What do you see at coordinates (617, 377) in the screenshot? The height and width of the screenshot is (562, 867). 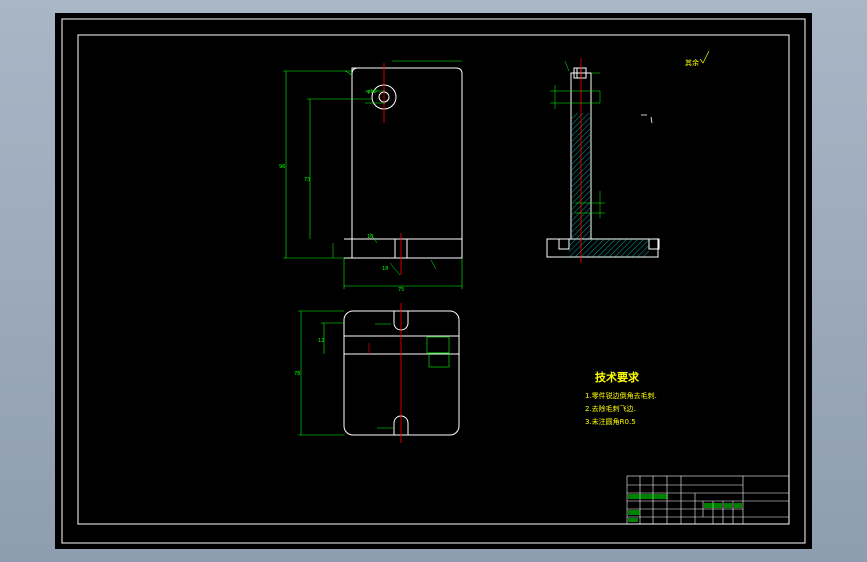 I see `tech-requirements-title: 技术要求` at bounding box center [617, 377].